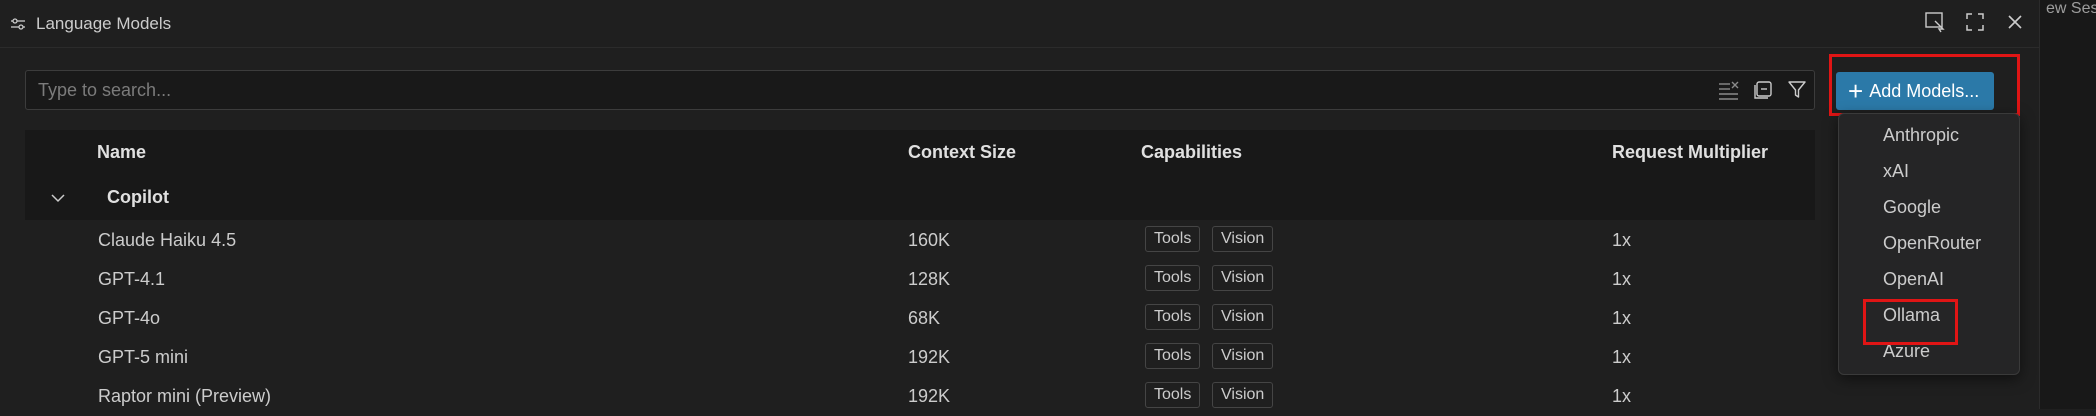 The width and height of the screenshot is (2096, 416). What do you see at coordinates (962, 152) in the screenshot?
I see `column-header-context-size: Context Size` at bounding box center [962, 152].